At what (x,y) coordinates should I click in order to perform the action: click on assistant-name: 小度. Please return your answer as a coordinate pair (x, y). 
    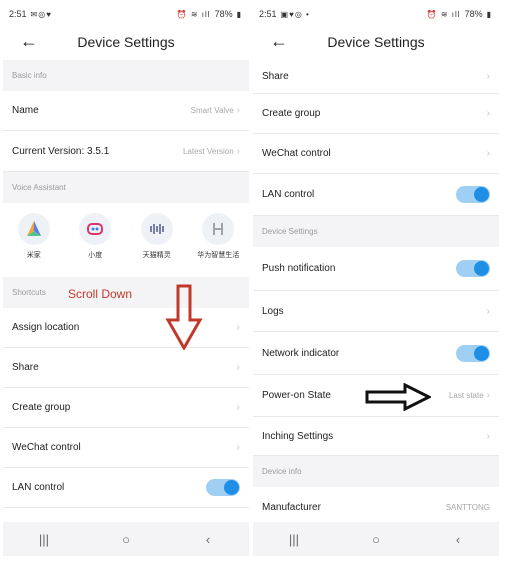
    Looking at the image, I should click on (95, 255).